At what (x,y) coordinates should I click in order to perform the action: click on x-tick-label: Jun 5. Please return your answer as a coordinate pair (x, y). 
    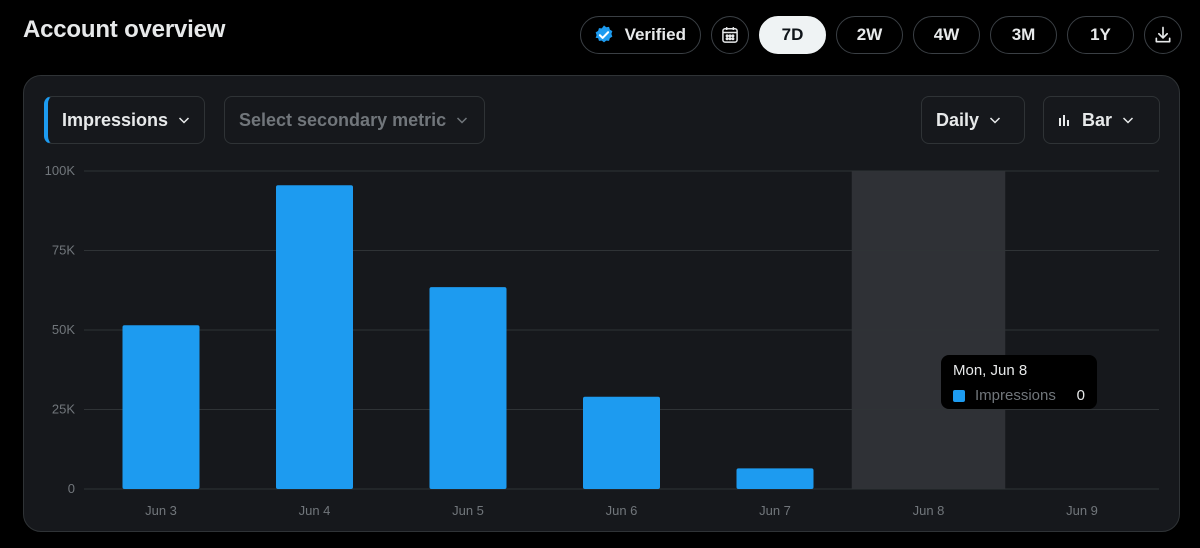
    Looking at the image, I should click on (468, 510).